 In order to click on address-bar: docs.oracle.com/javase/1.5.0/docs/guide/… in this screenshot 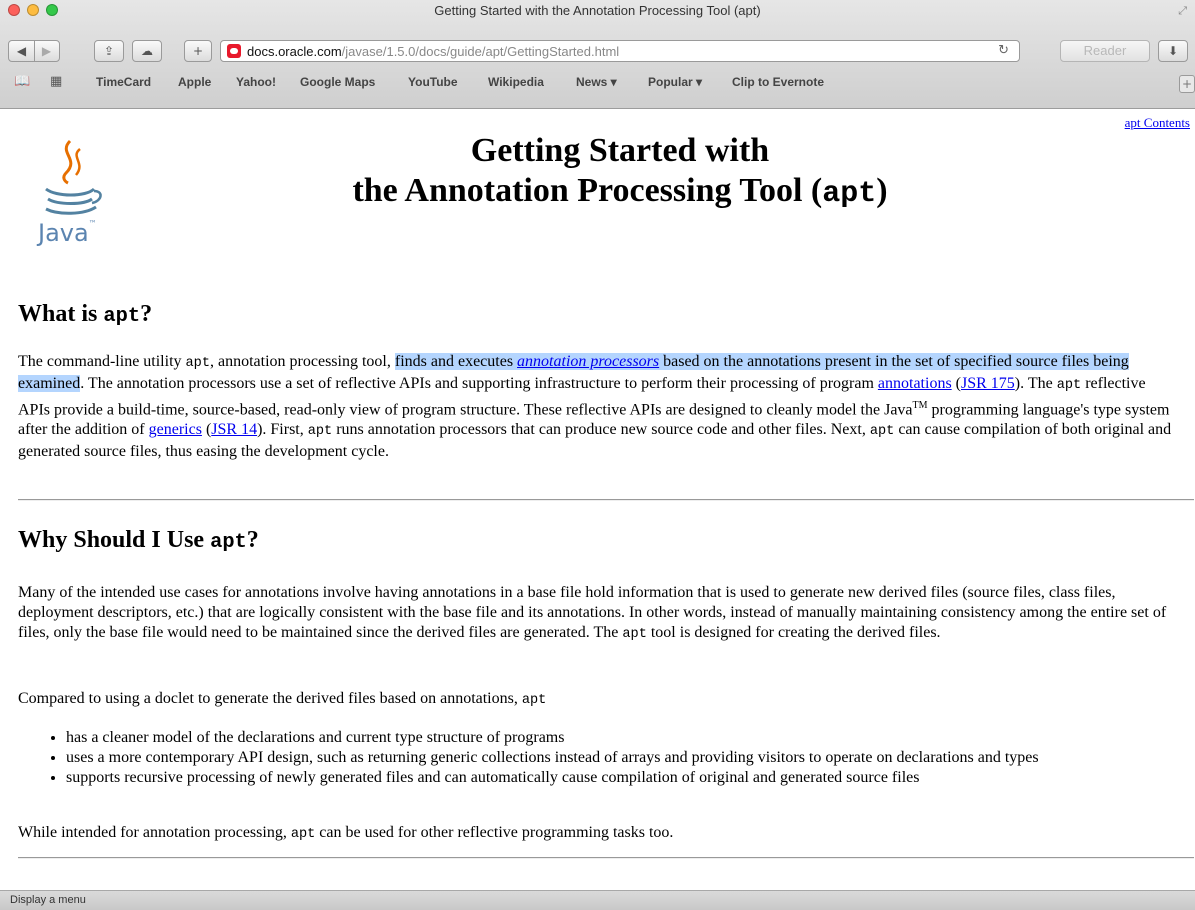, I will do `click(620, 51)`.